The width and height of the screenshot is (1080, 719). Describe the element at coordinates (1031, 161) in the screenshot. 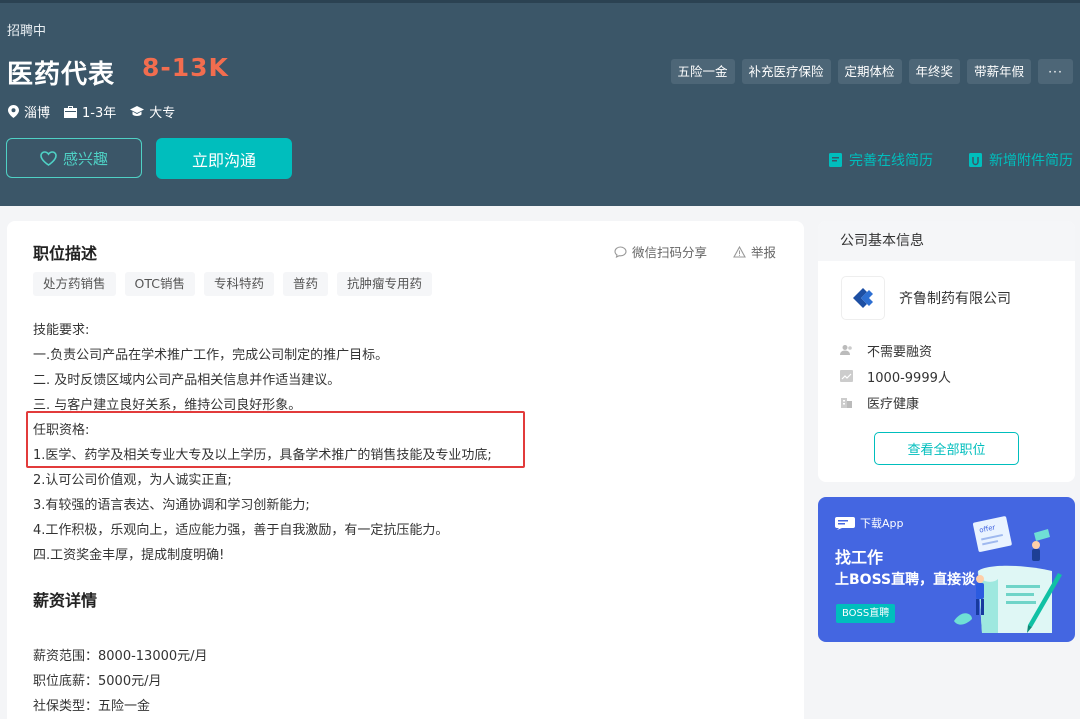

I see `add-attachment-label: 新增附件简历` at that location.